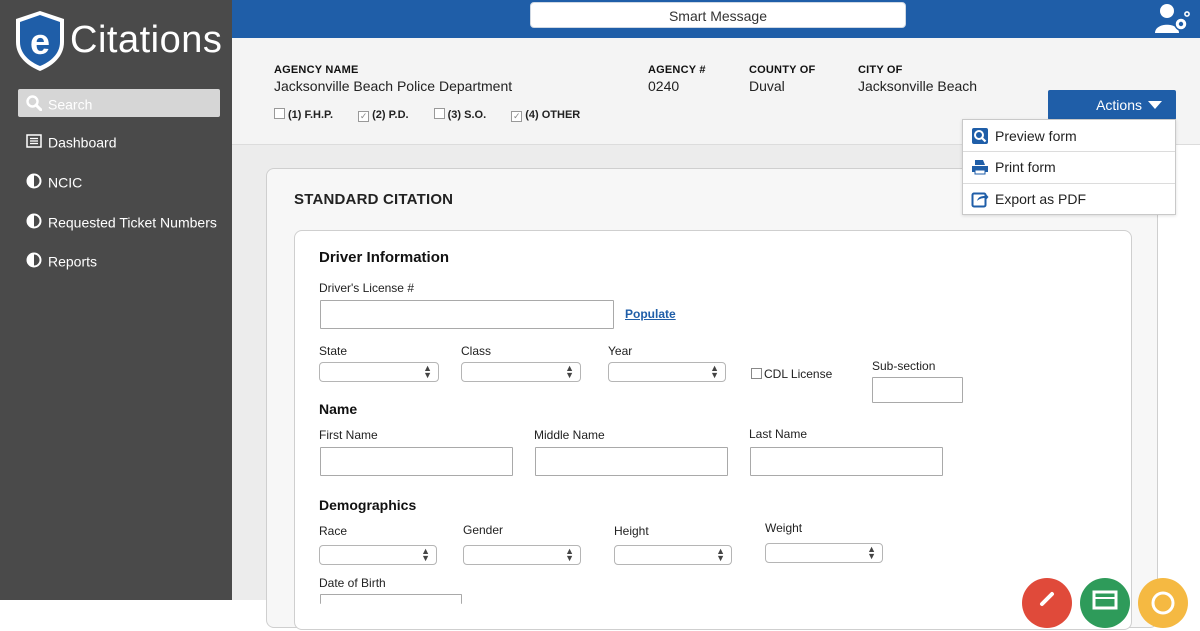 Image resolution: width=1200 pixels, height=631 pixels. I want to click on sidebar-item-label: Reports, so click(73, 261).